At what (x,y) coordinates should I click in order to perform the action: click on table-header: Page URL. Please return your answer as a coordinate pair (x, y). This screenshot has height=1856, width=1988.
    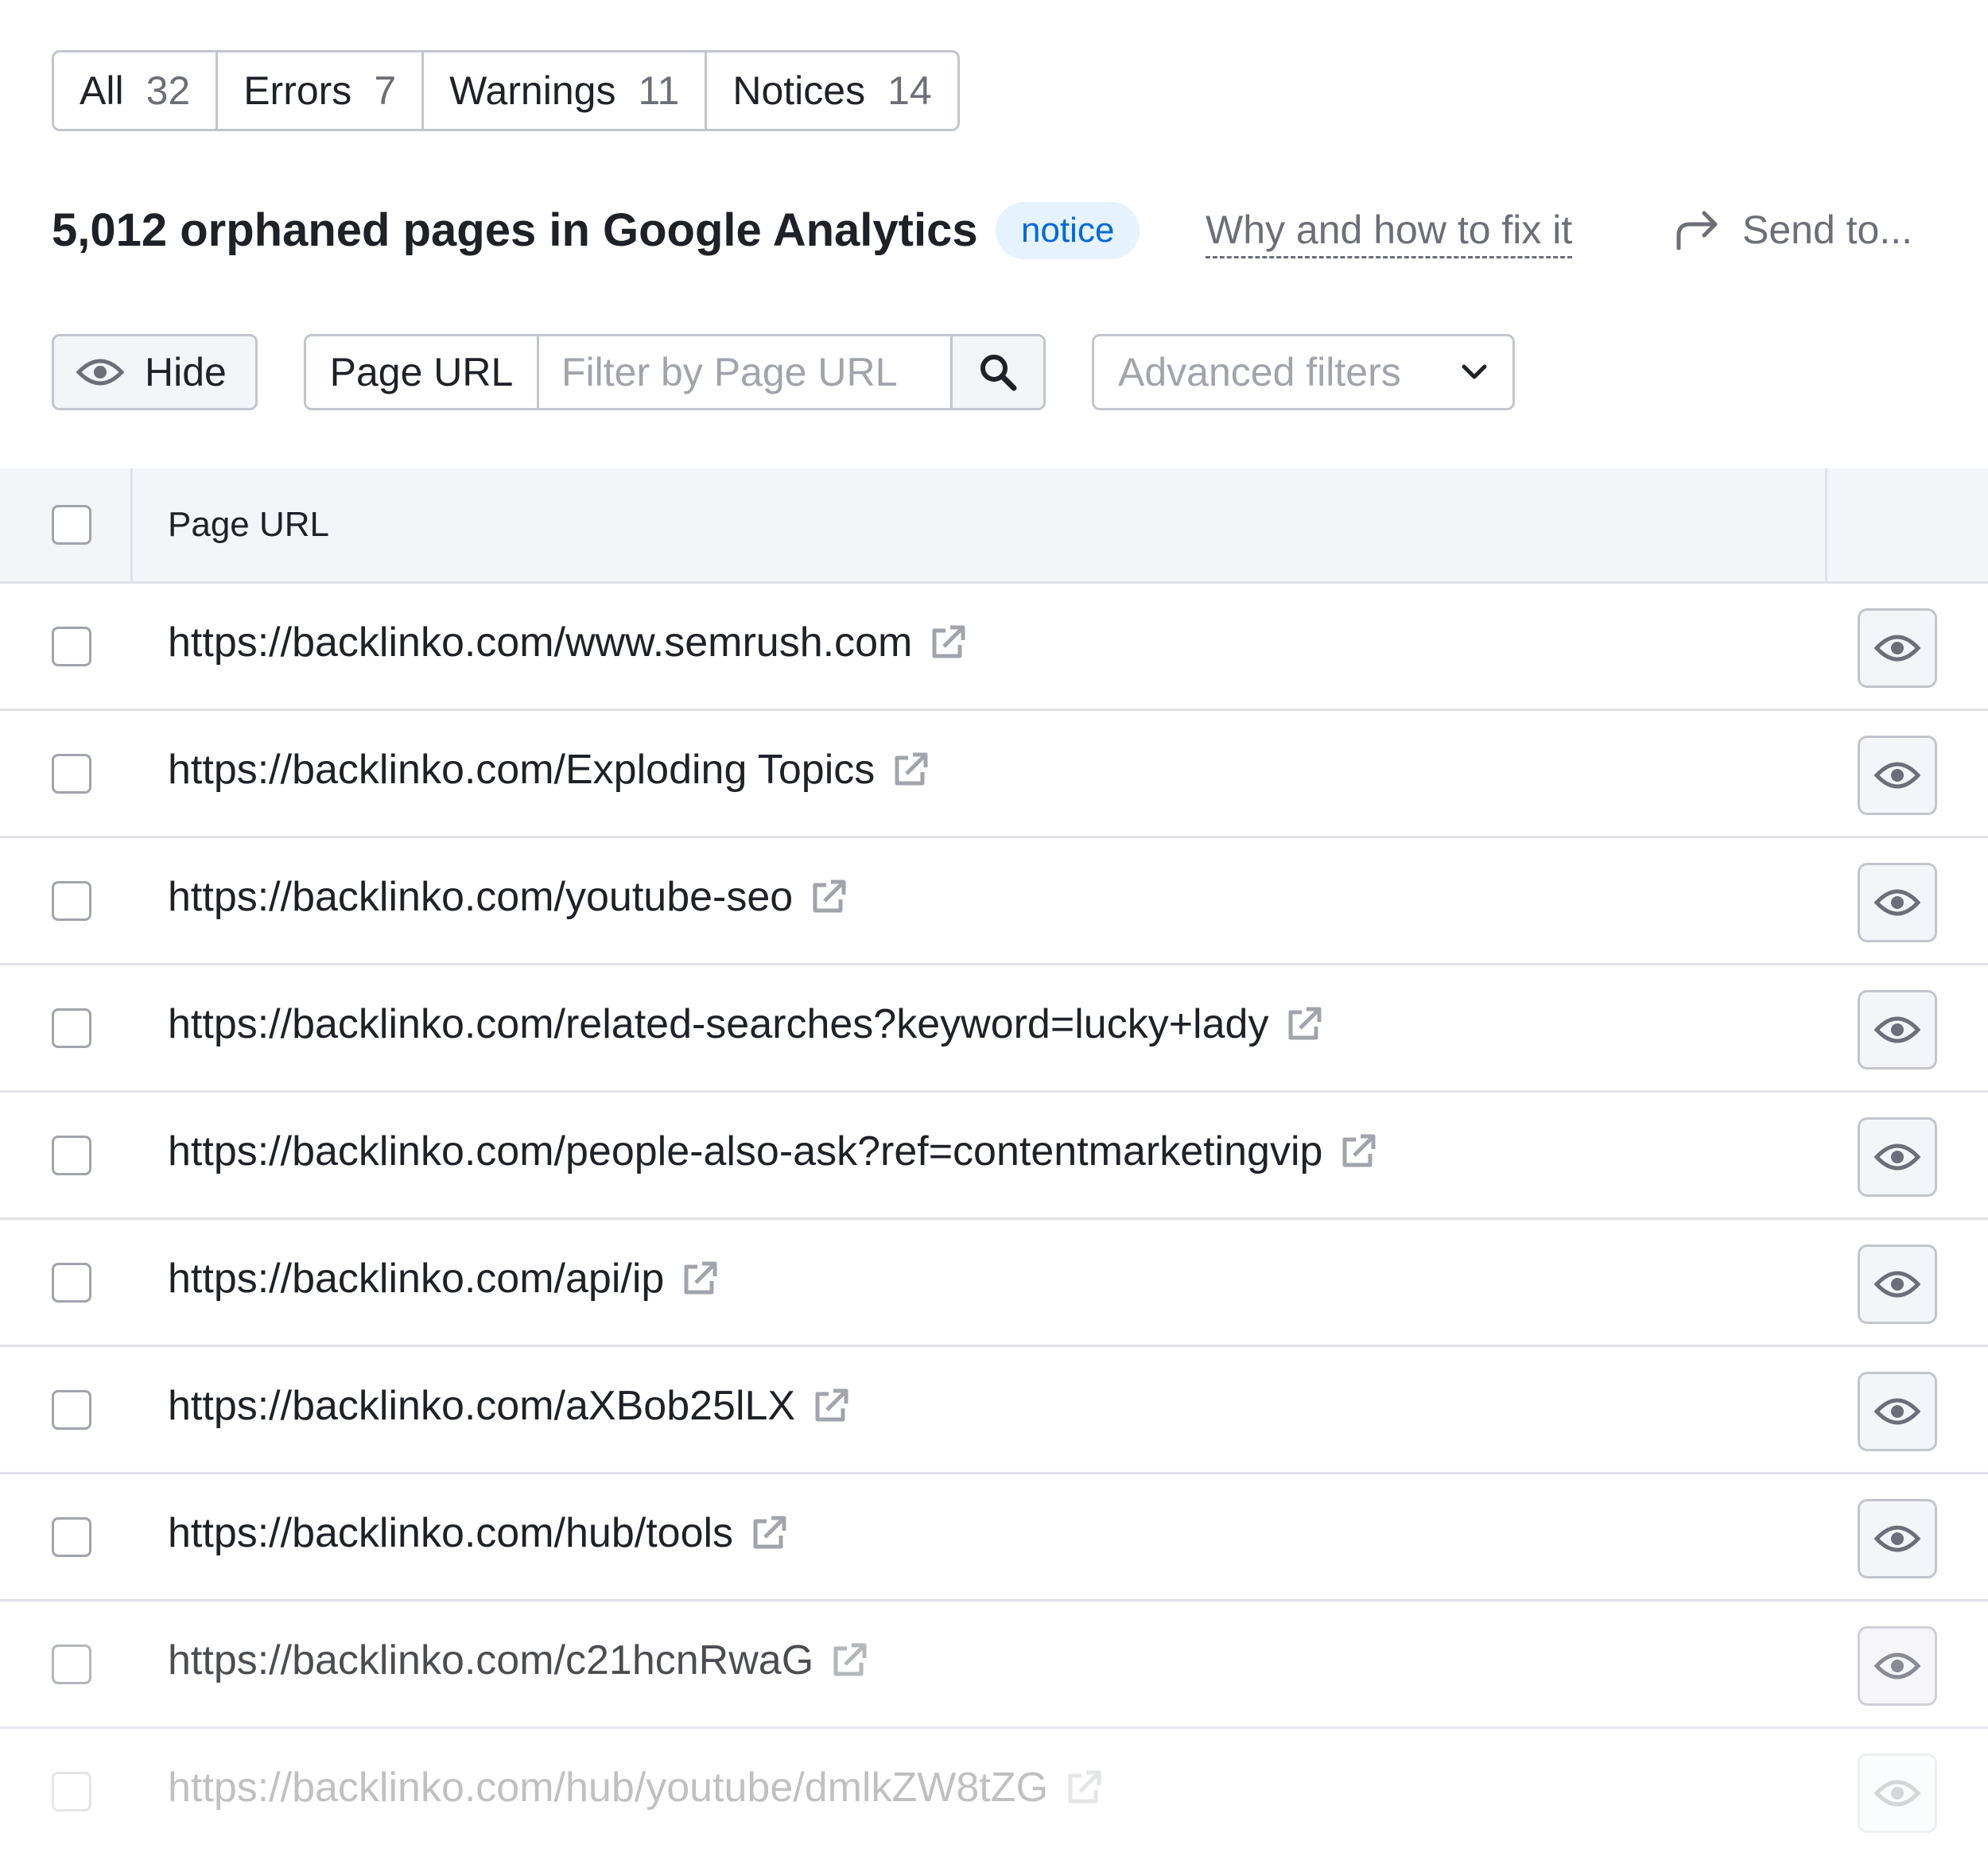
    Looking at the image, I should click on (994, 526).